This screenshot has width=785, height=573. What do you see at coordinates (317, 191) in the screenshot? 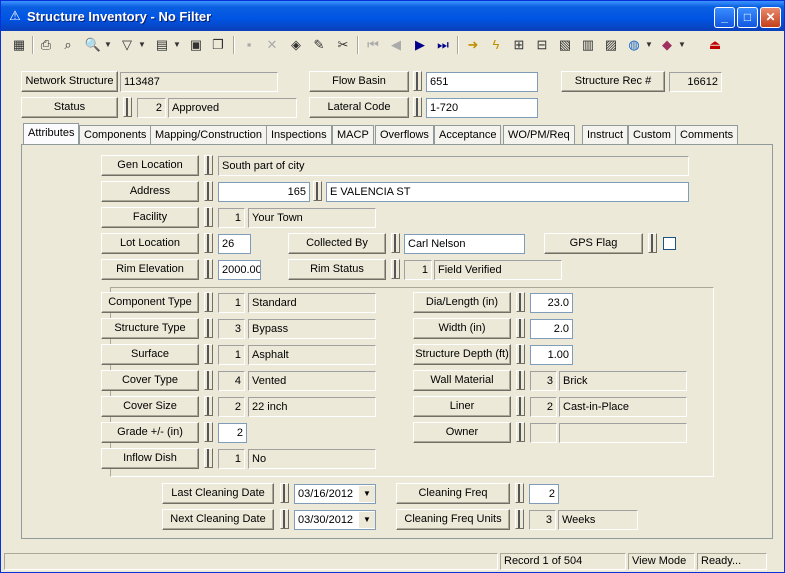
I see `street-grip` at bounding box center [317, 191].